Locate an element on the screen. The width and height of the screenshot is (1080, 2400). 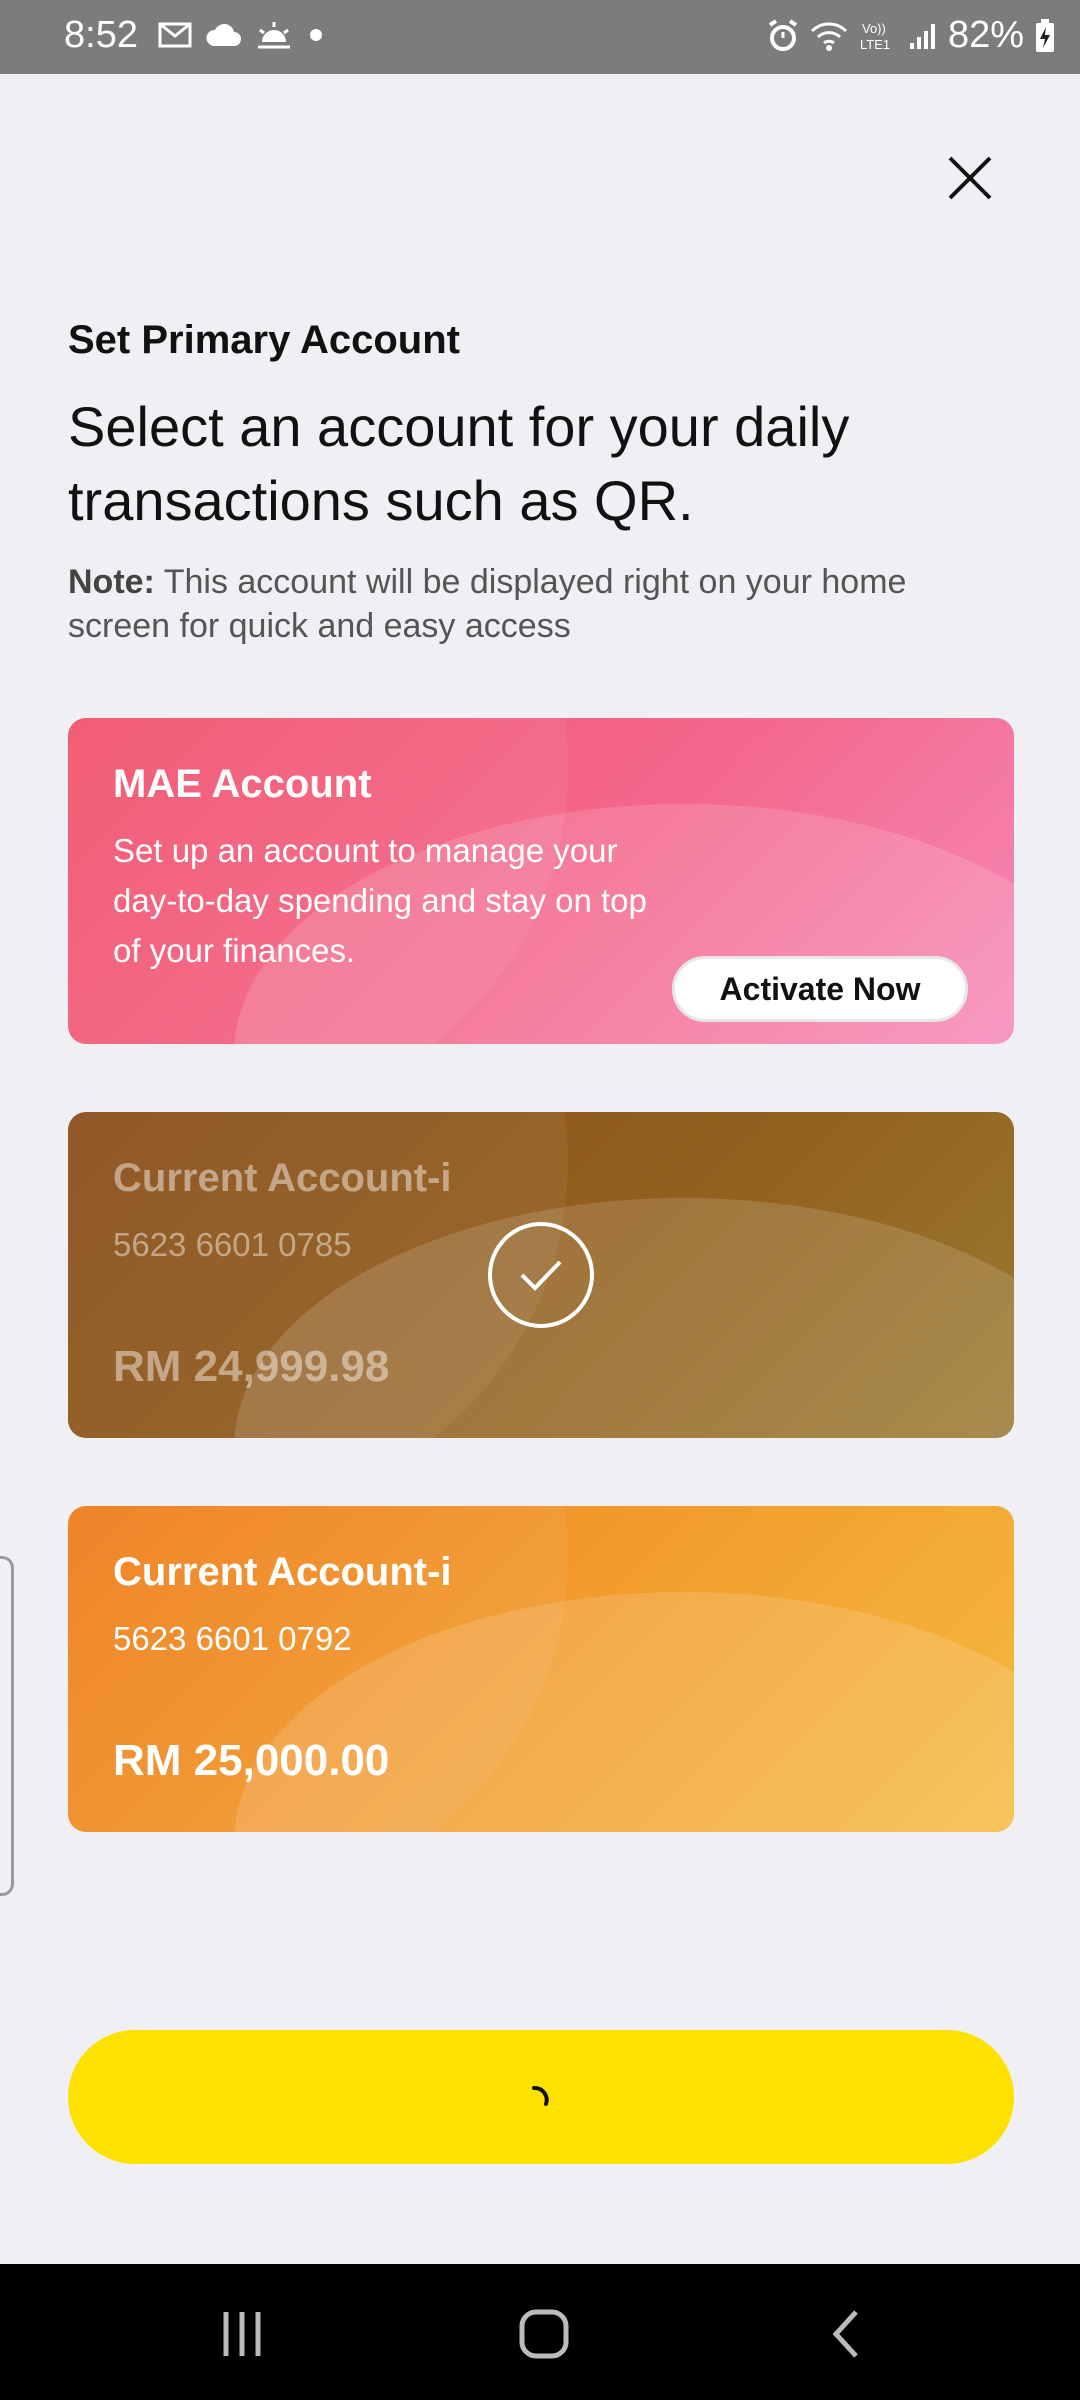
selected-badge is located at coordinates (541, 1275).